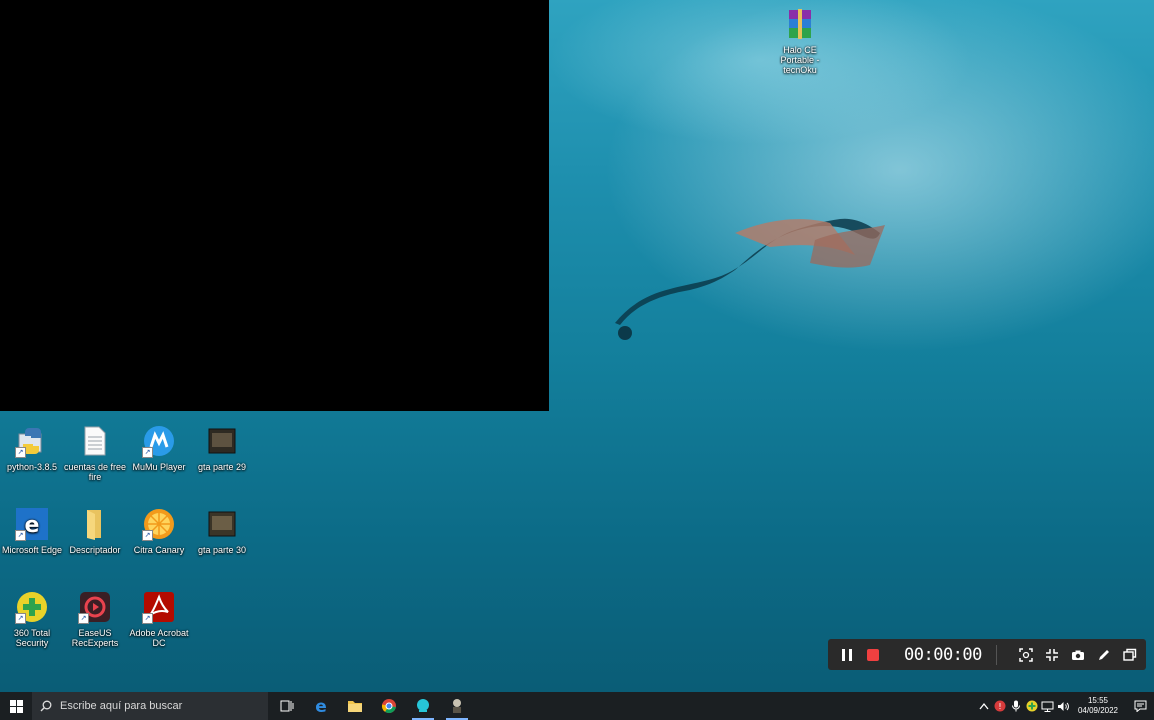  I want to click on desktop-icon-gta30: gta parte 30, so click(222, 531).